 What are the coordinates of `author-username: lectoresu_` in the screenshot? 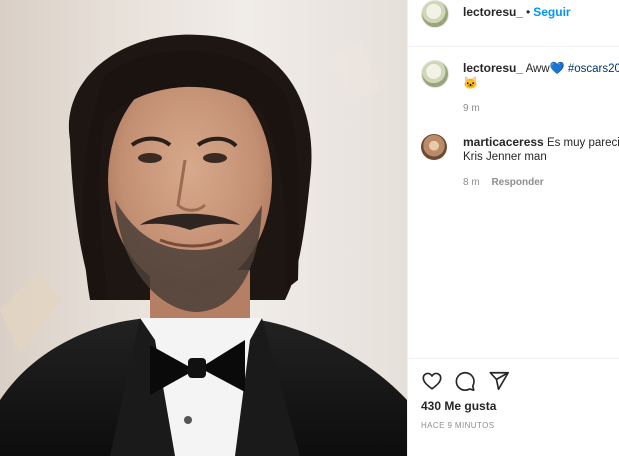 It's located at (493, 12).